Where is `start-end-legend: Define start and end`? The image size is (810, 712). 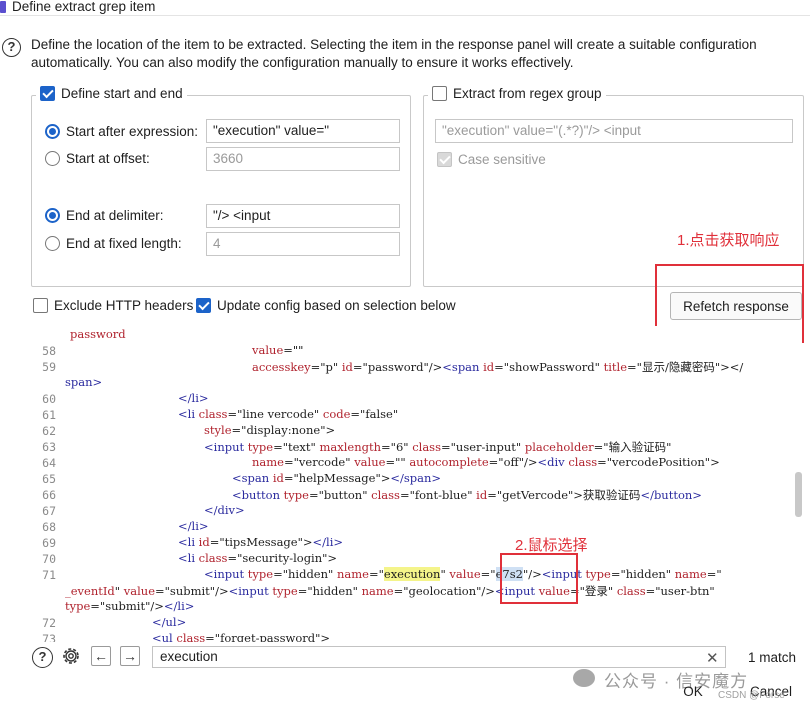
start-end-legend: Define start and end is located at coordinates (111, 93).